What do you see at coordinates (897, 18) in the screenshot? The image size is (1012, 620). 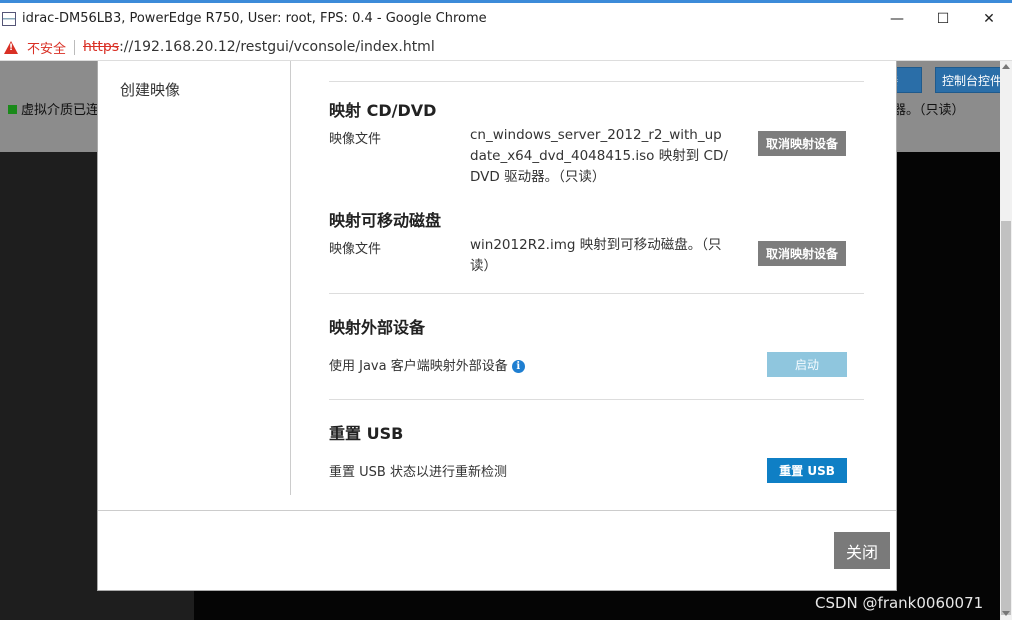 I see `minimize-button: —` at bounding box center [897, 18].